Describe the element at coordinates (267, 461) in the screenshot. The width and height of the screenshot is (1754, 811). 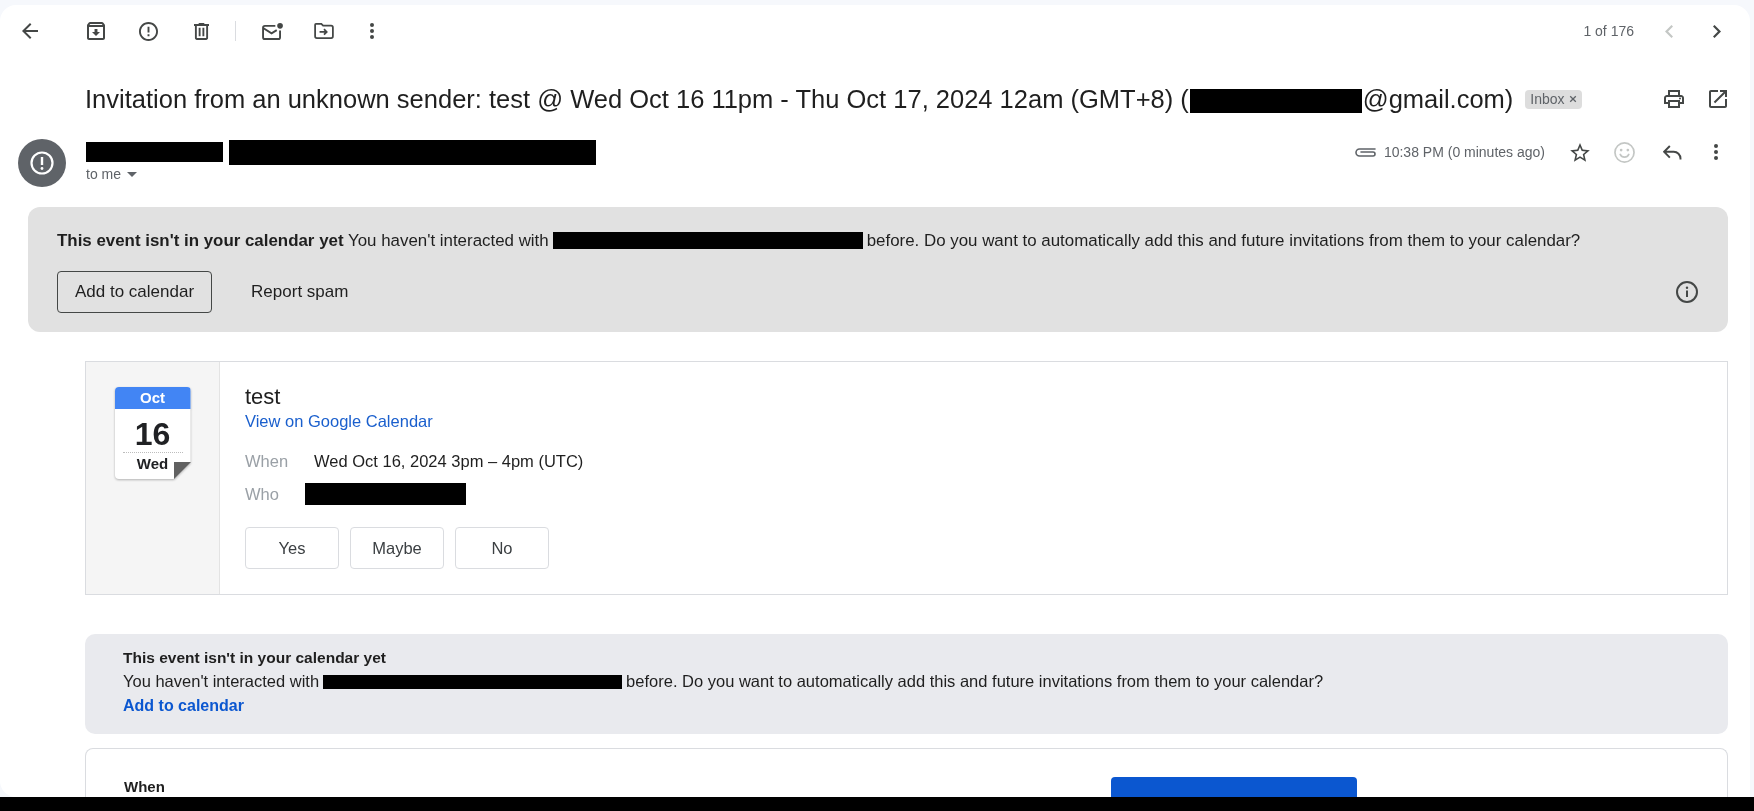
I see `detail-label: When` at that location.